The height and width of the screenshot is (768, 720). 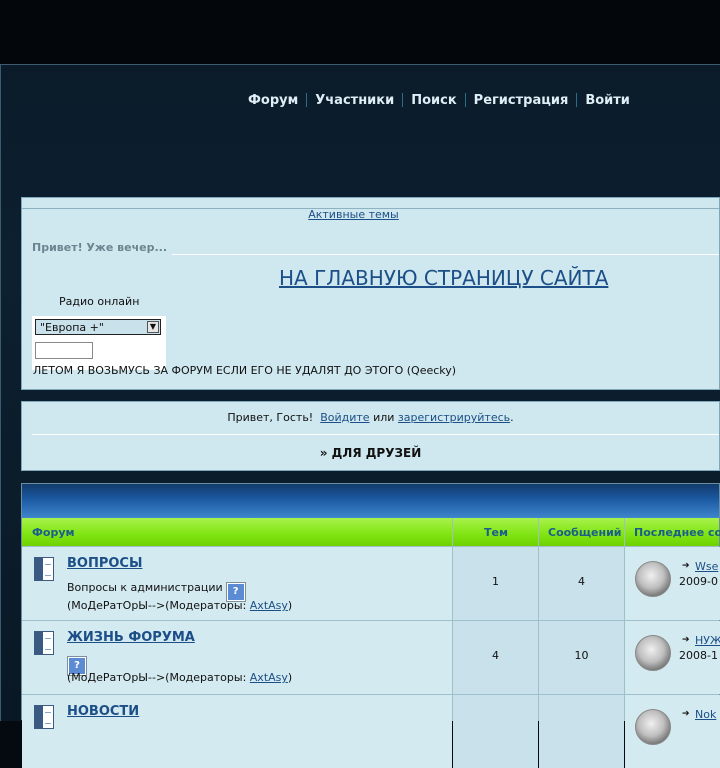 I want to click on login-link: Войдите, so click(x=344, y=417).